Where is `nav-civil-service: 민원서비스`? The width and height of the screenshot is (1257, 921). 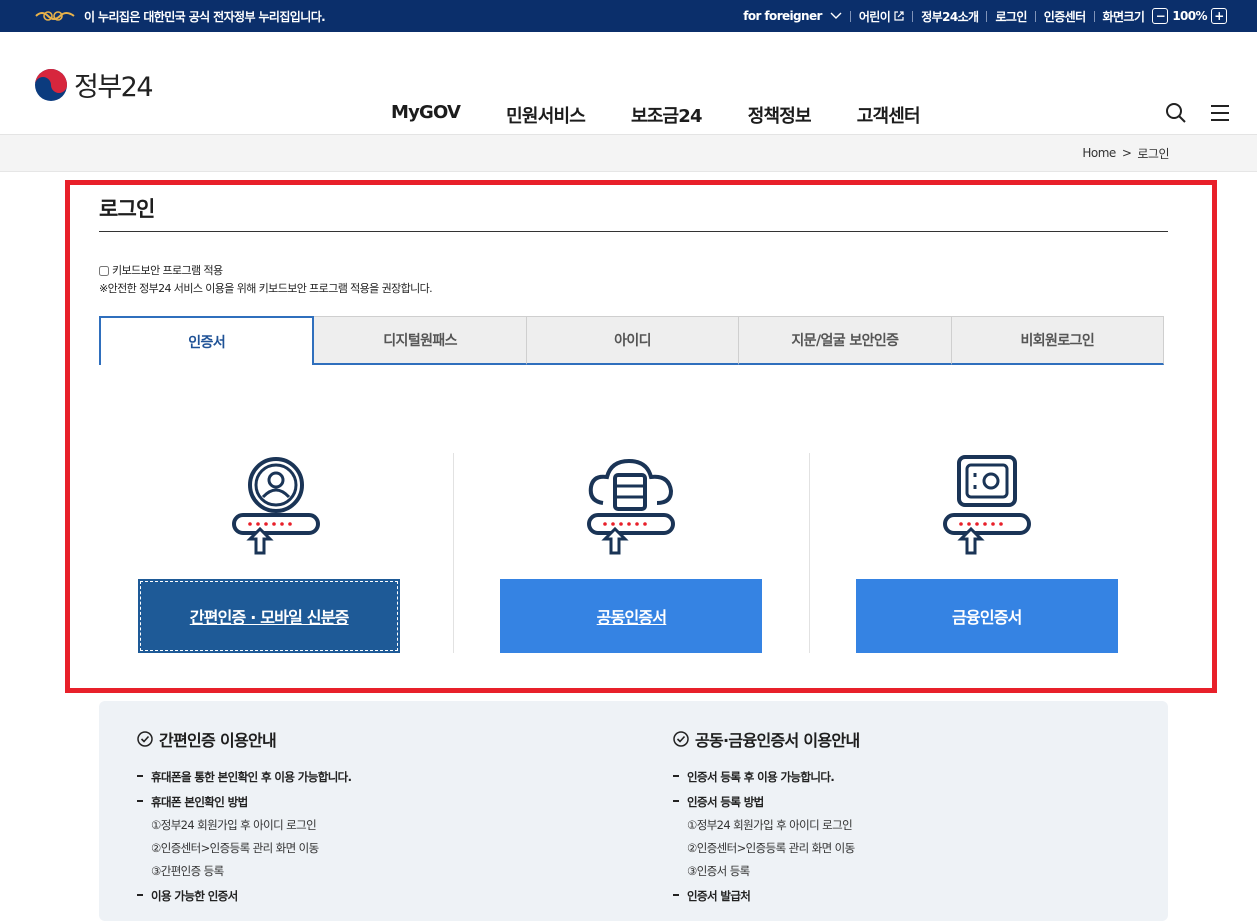
nav-civil-service: 민원서비스 is located at coordinates (546, 115).